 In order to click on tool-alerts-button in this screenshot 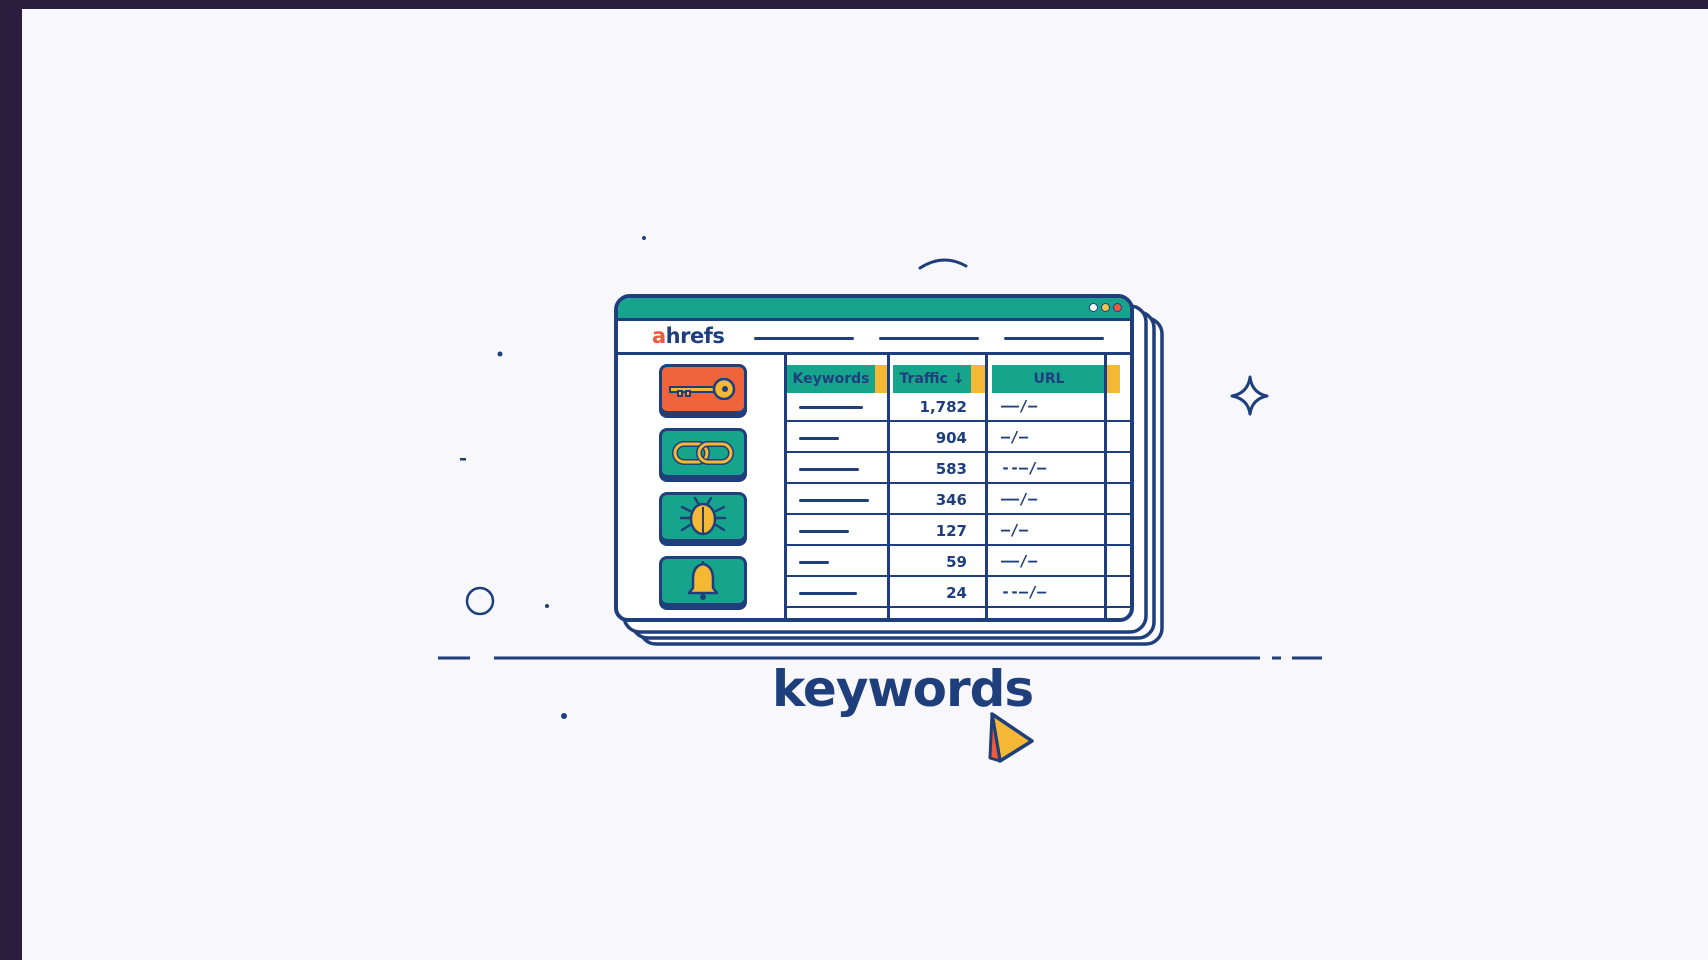, I will do `click(703, 581)`.